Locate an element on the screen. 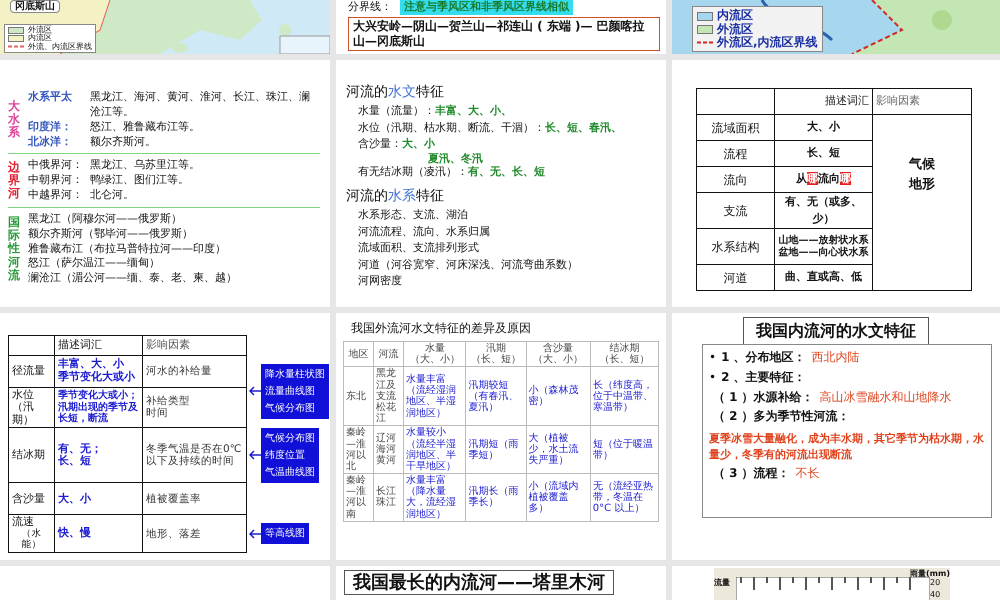 The height and width of the screenshot is (600, 1000). table-cell: 补给类型 时间 is located at coordinates (194, 407).